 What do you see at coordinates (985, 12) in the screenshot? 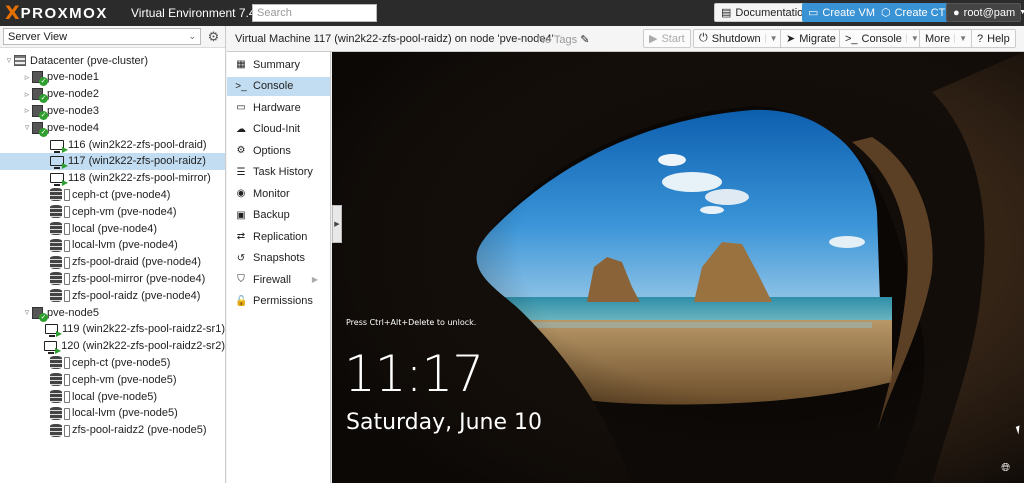
I see `user-menu-button: ● root@pam ▼` at bounding box center [985, 12].